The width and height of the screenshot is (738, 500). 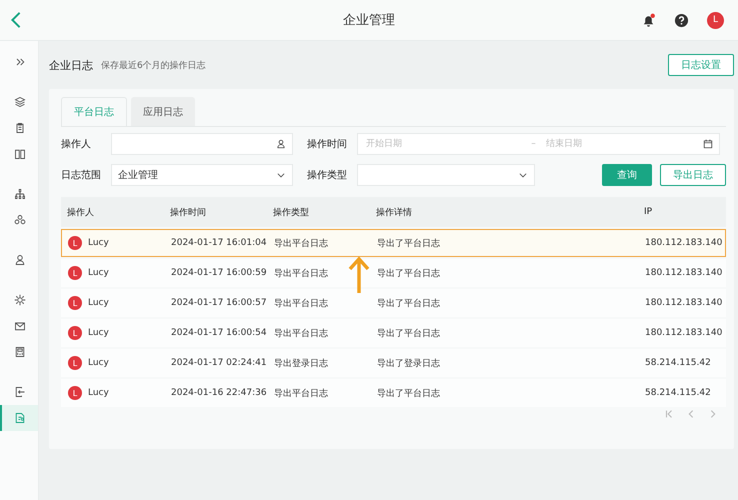 What do you see at coordinates (188, 212) in the screenshot?
I see `column-header: 操作时间` at bounding box center [188, 212].